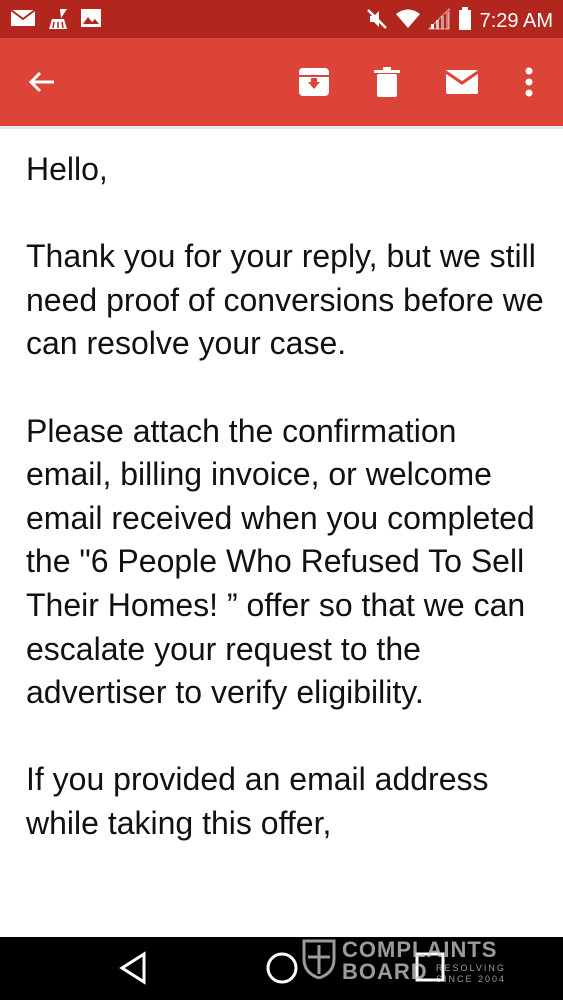 The width and height of the screenshot is (563, 1000). What do you see at coordinates (471, 979) in the screenshot?
I see `watermark-tagline2: SINCE 2004` at bounding box center [471, 979].